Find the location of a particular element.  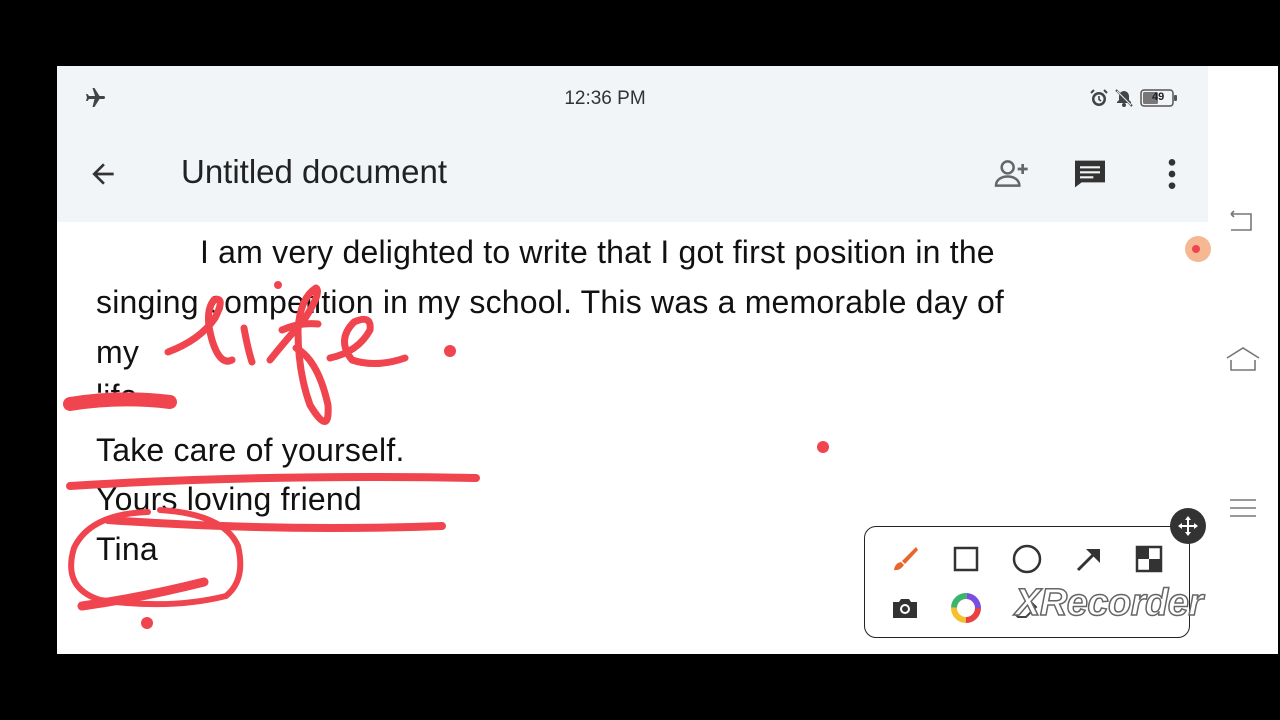

xrecorder-watermark: XRecorder is located at coordinates (1109, 603).